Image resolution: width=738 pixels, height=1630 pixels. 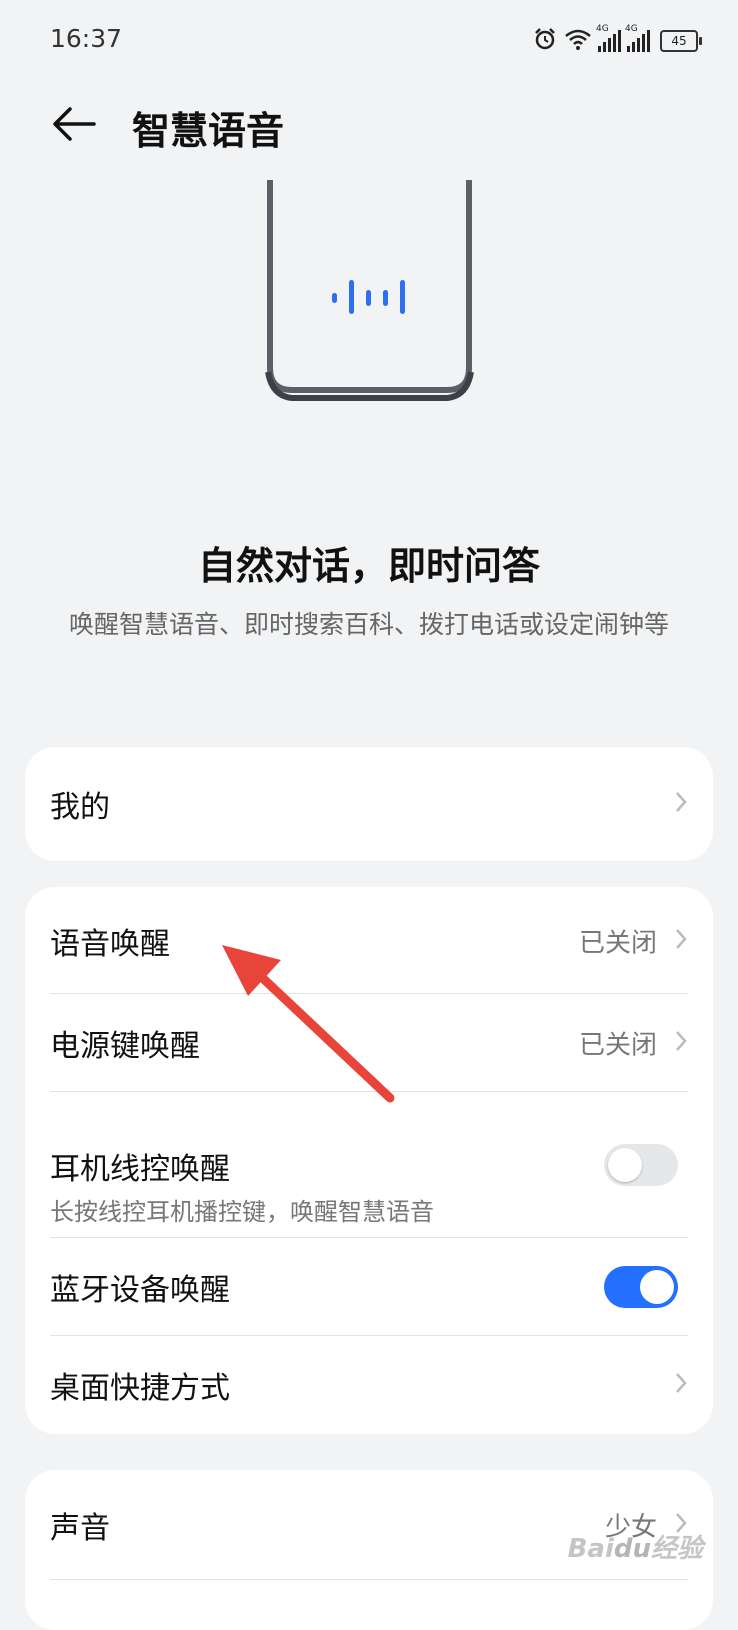 I want to click on phone-outline, so click(x=369, y=286).